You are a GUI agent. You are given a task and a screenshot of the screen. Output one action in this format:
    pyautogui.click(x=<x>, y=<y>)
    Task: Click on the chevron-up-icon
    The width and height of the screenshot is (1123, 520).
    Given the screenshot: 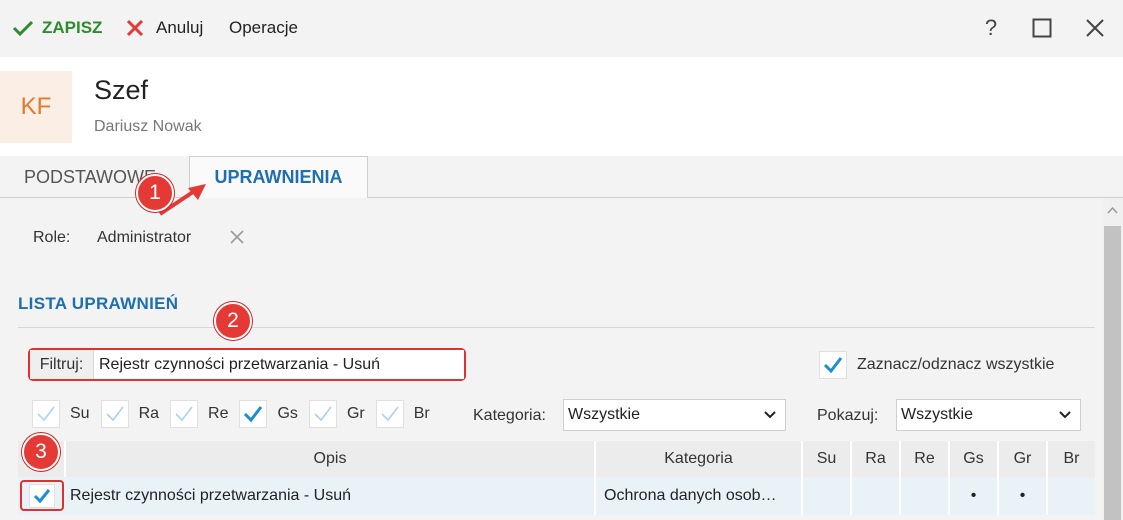 What is the action you would take?
    pyautogui.click(x=1112, y=210)
    